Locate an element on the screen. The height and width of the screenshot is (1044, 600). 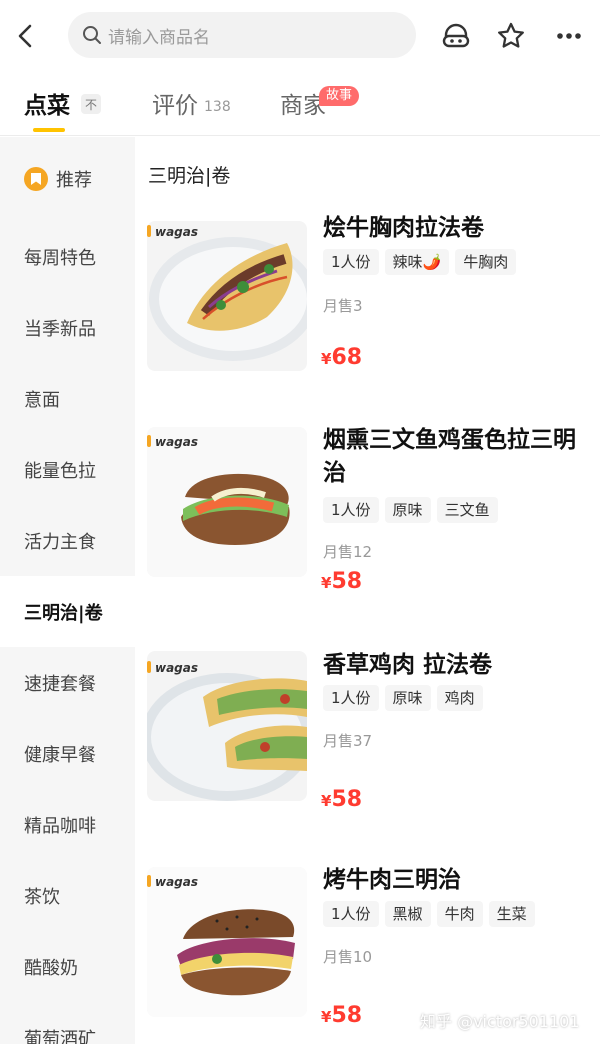
sidebar-item-label: 健康早餐 is located at coordinates (60, 755).